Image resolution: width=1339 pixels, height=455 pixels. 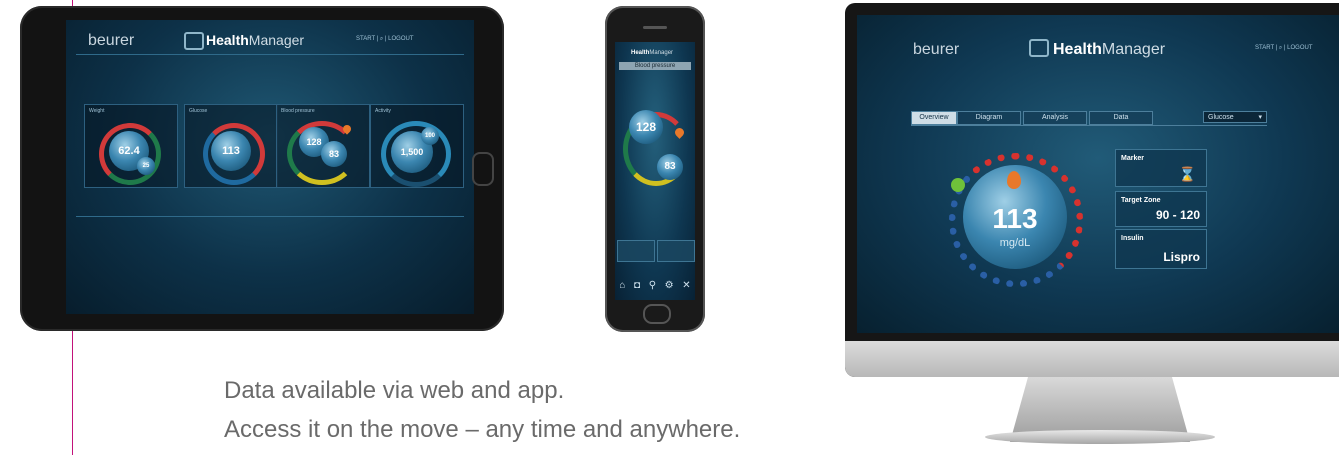 I want to click on header-divider, so click(x=270, y=54).